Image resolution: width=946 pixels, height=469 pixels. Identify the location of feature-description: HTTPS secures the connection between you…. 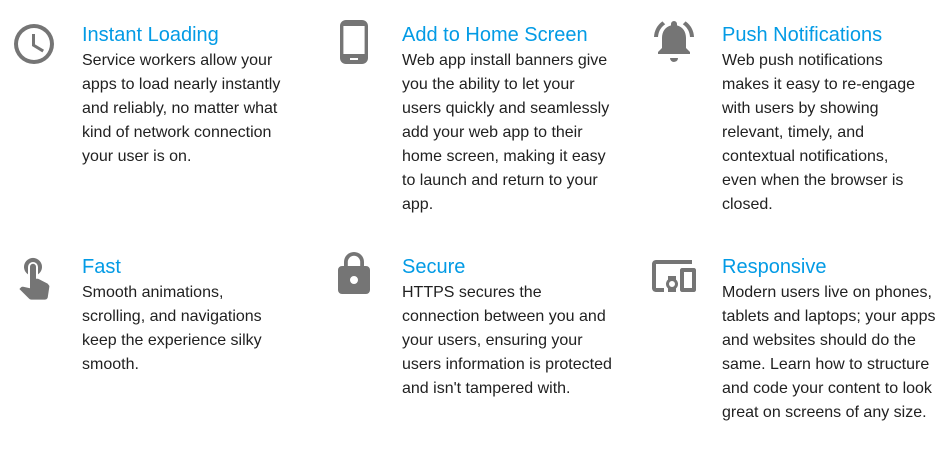
(507, 340).